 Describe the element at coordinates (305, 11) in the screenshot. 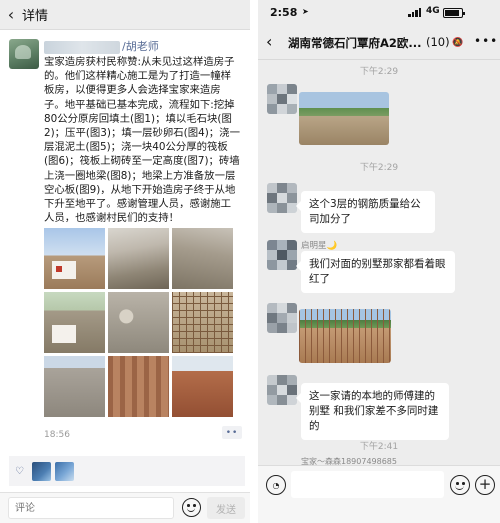

I see `location-arrow-icon: ➤` at that location.